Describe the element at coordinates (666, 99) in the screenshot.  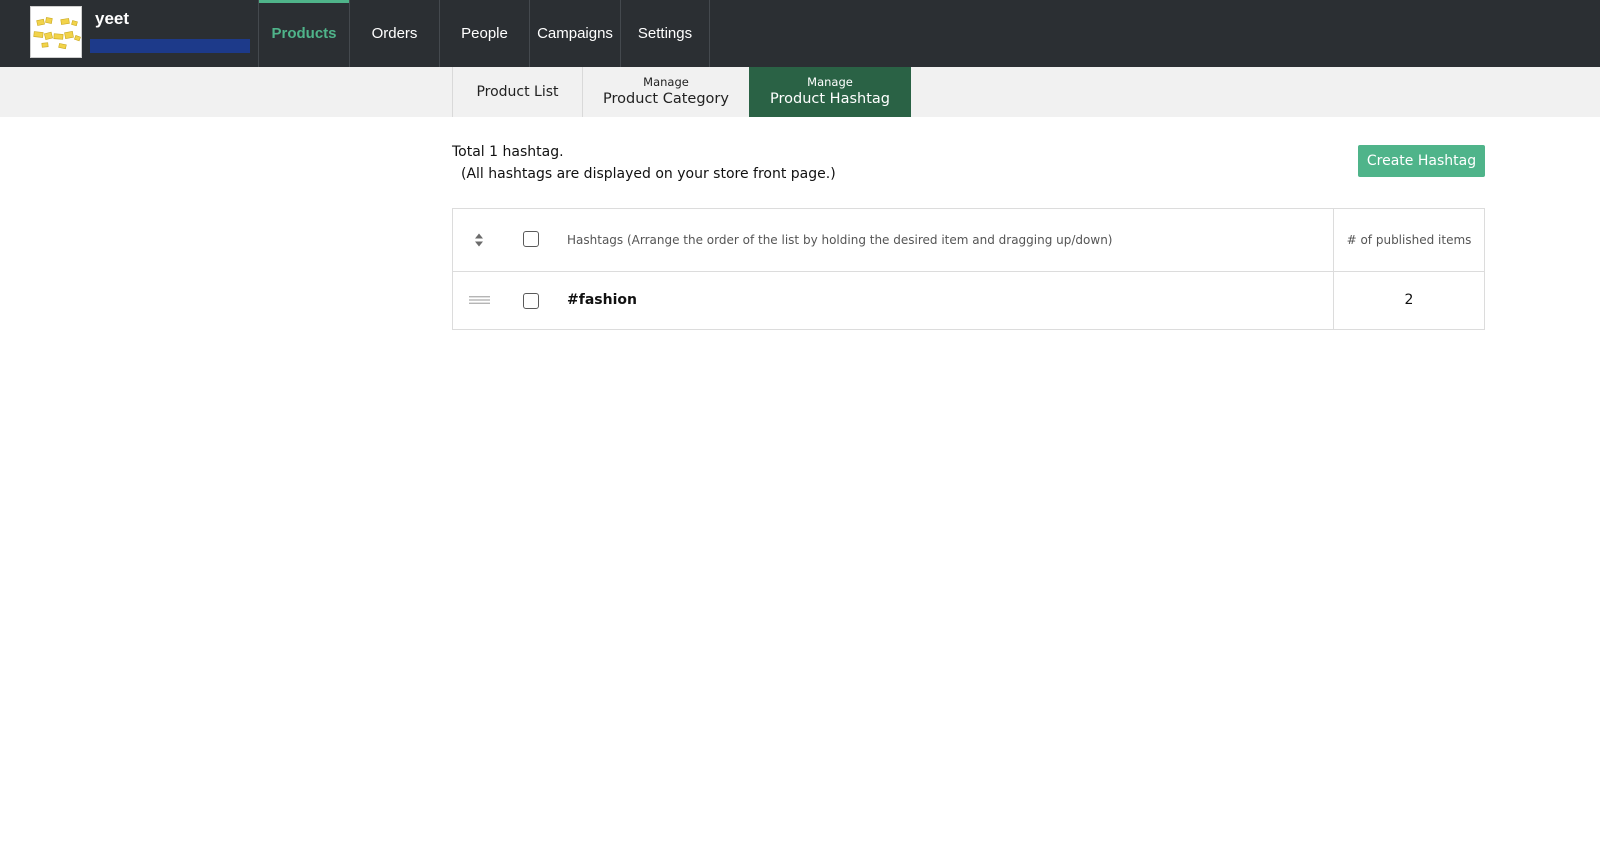
I see `tab-category-label: Product Category` at that location.